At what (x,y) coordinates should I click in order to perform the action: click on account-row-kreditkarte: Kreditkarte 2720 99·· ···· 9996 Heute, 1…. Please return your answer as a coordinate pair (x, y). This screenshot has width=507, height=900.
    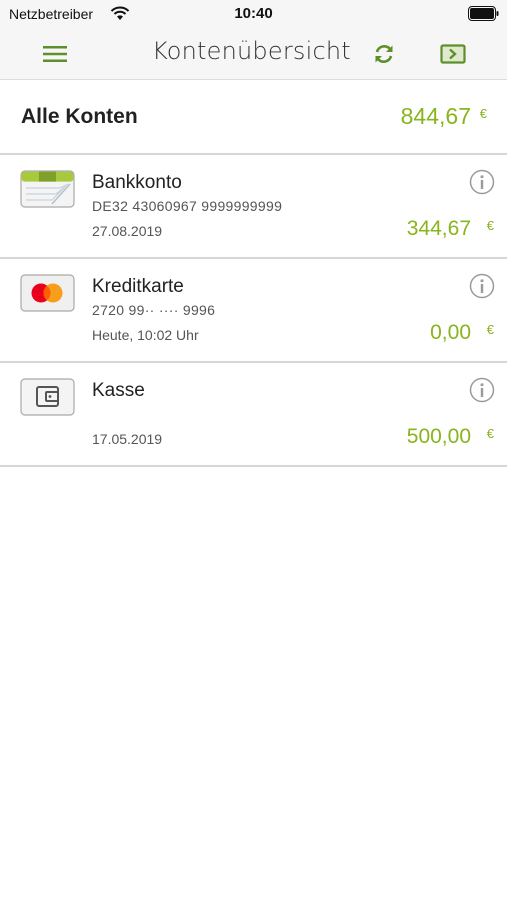
    Looking at the image, I should click on (253, 311).